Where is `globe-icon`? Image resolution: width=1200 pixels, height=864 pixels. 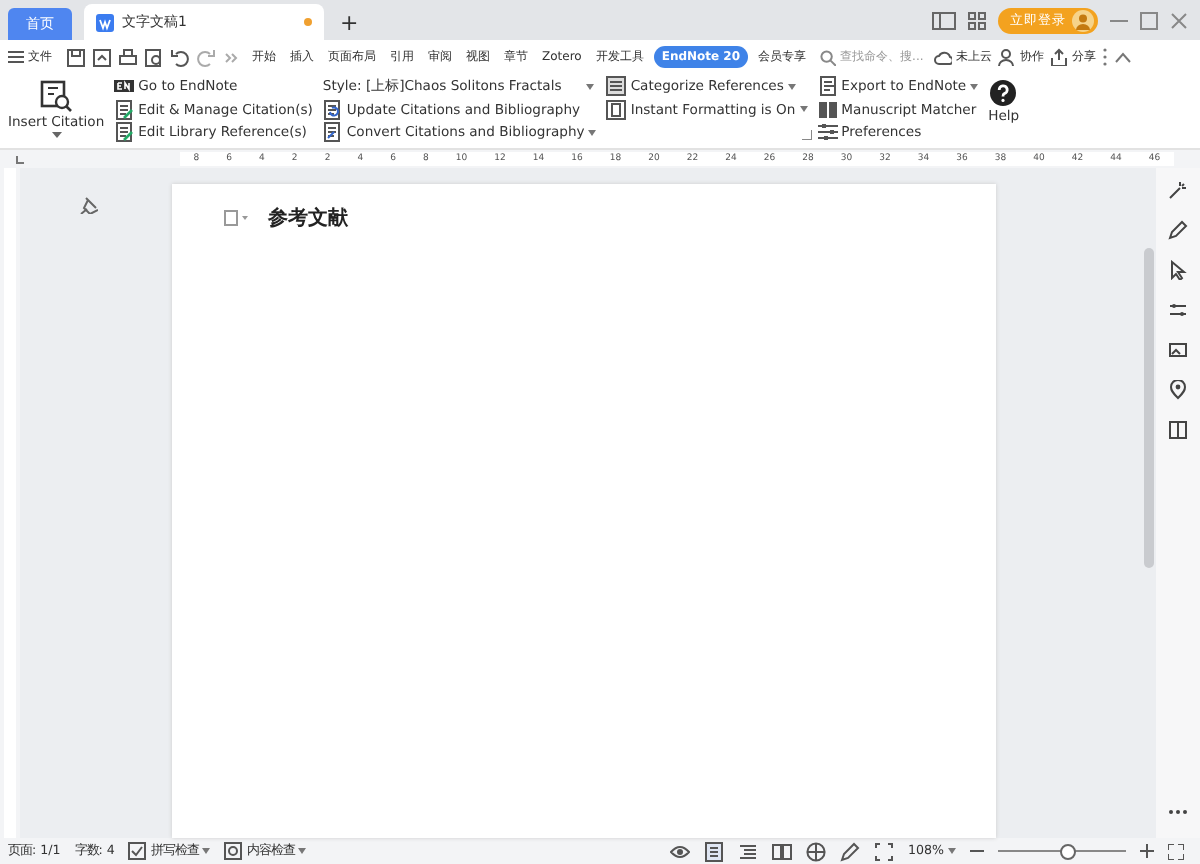 globe-icon is located at coordinates (815, 851).